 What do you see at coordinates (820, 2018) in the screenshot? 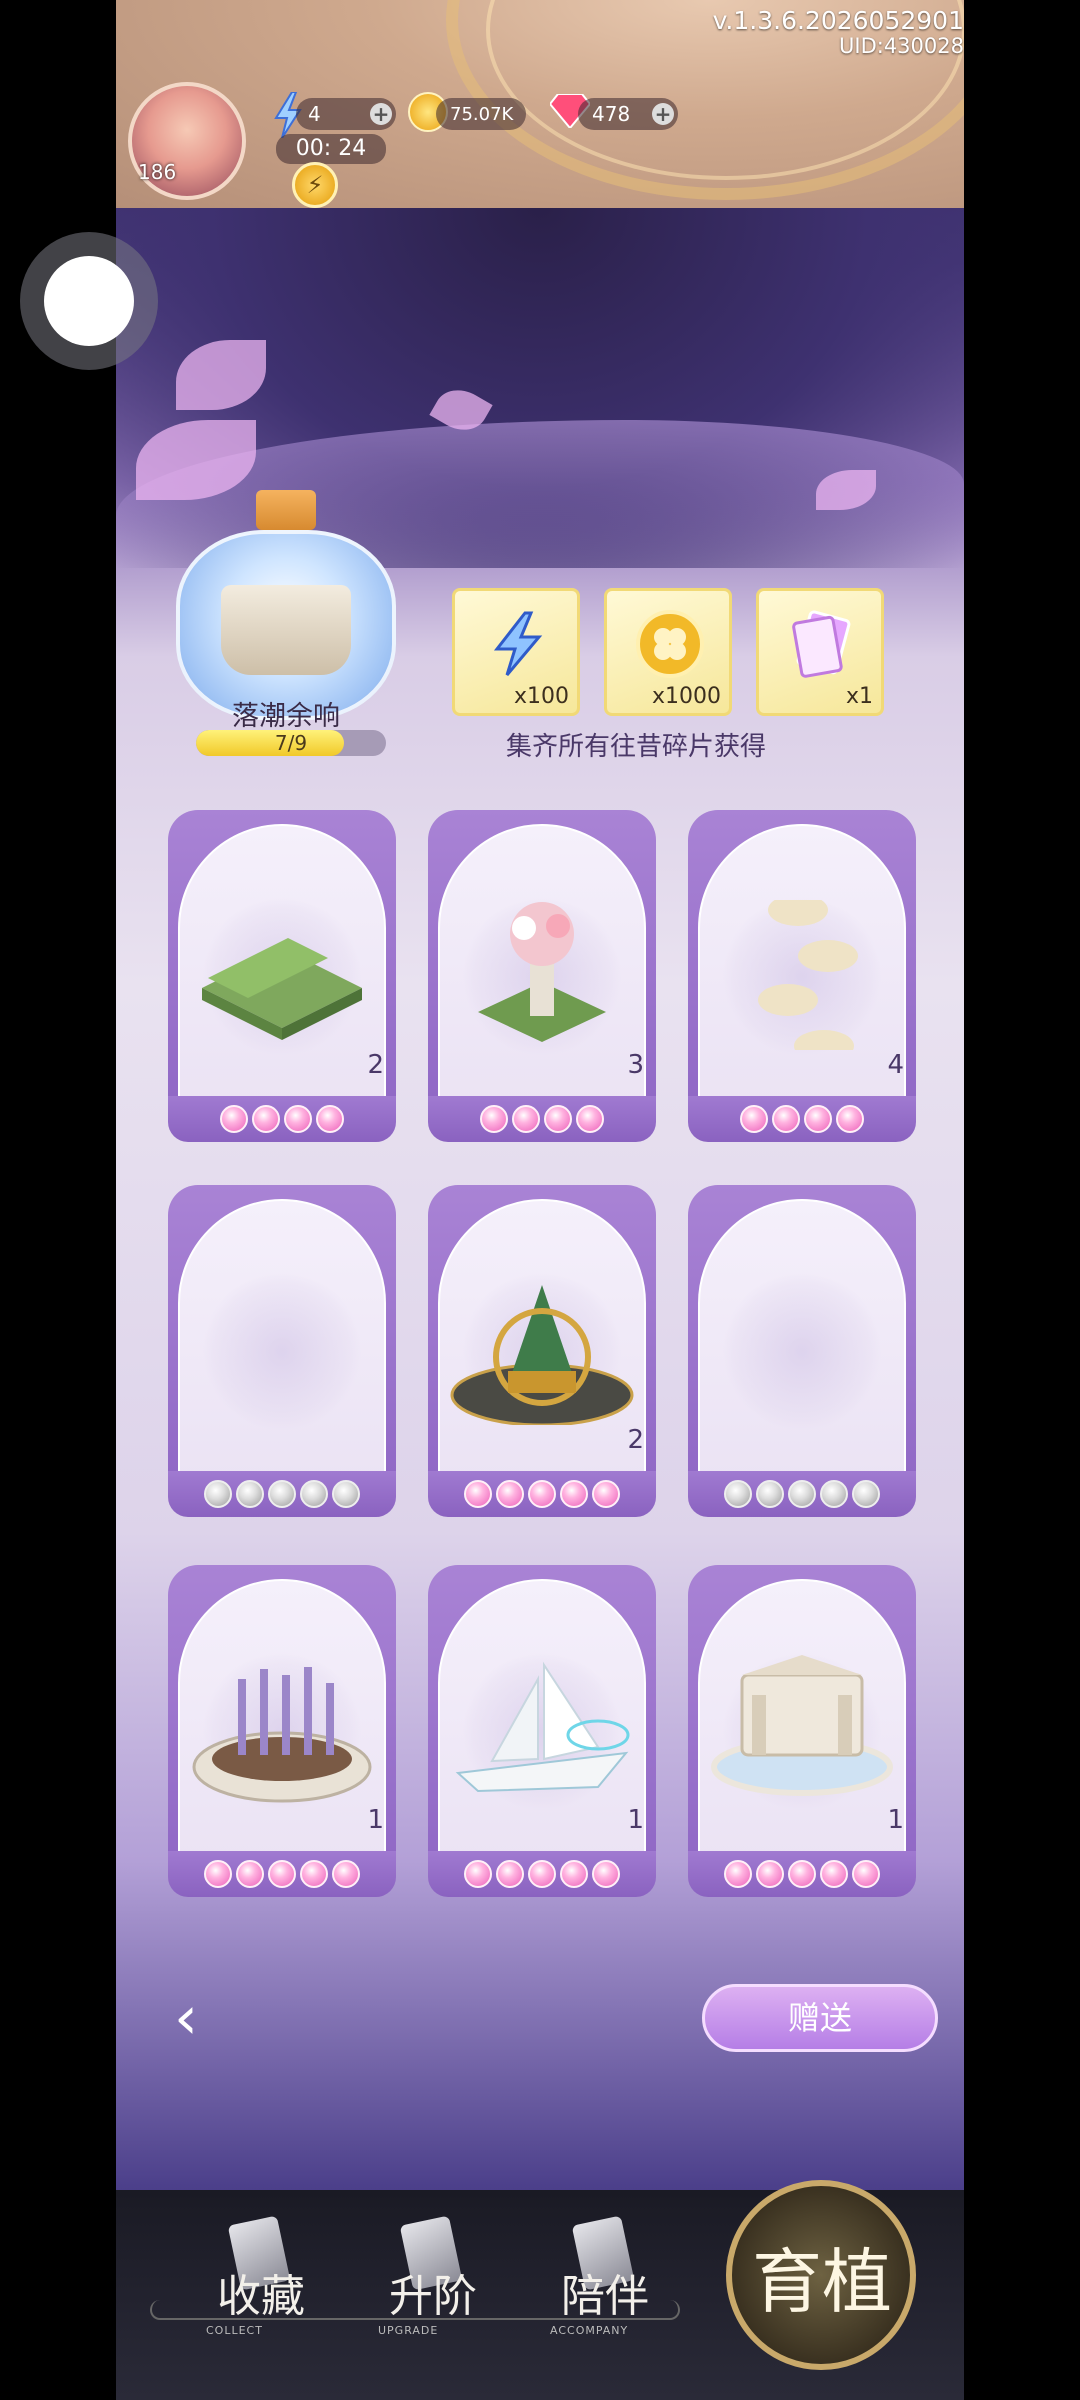
I see `gift-button: 赠送` at bounding box center [820, 2018].